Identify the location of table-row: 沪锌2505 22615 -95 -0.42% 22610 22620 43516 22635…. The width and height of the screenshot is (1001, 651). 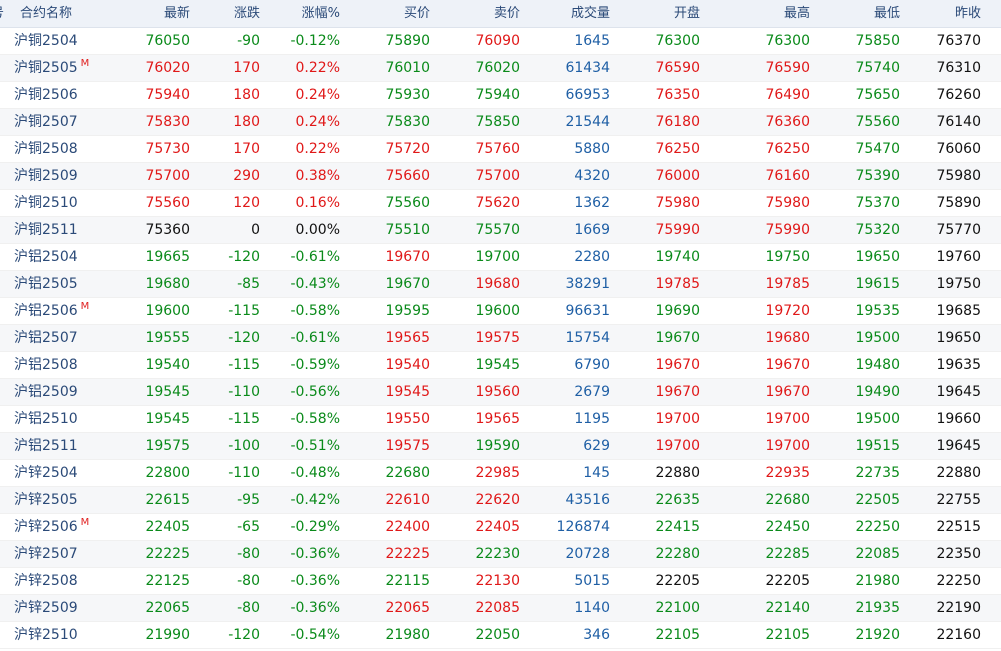
(500, 500).